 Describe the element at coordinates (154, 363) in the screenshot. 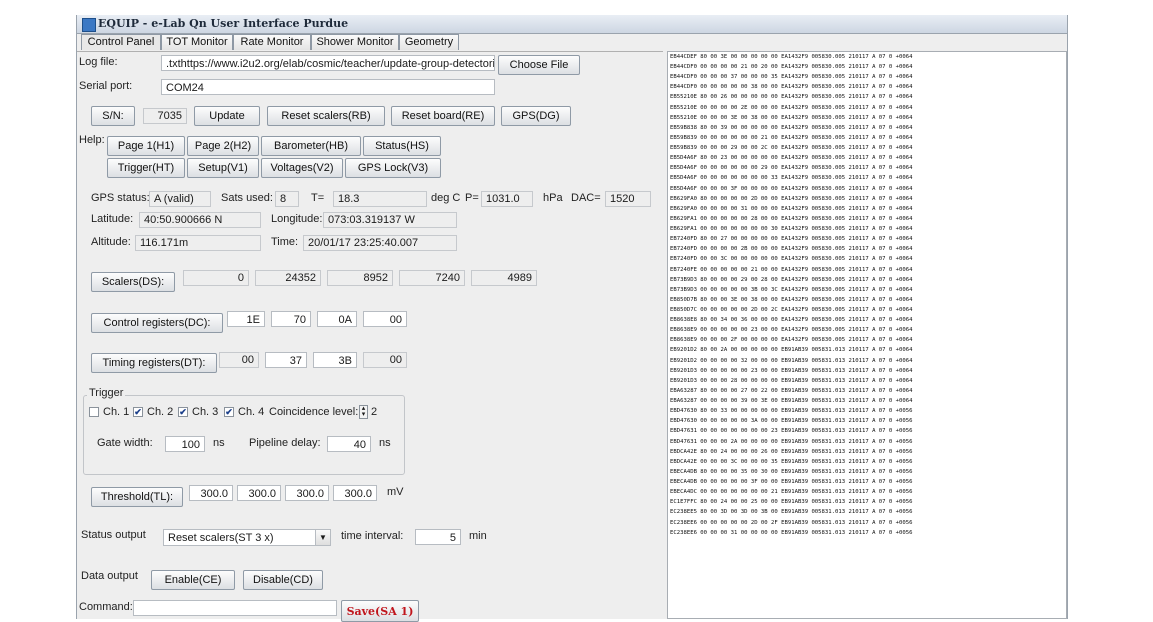

I see `timing-registers-button: Timing registers(DT):` at that location.